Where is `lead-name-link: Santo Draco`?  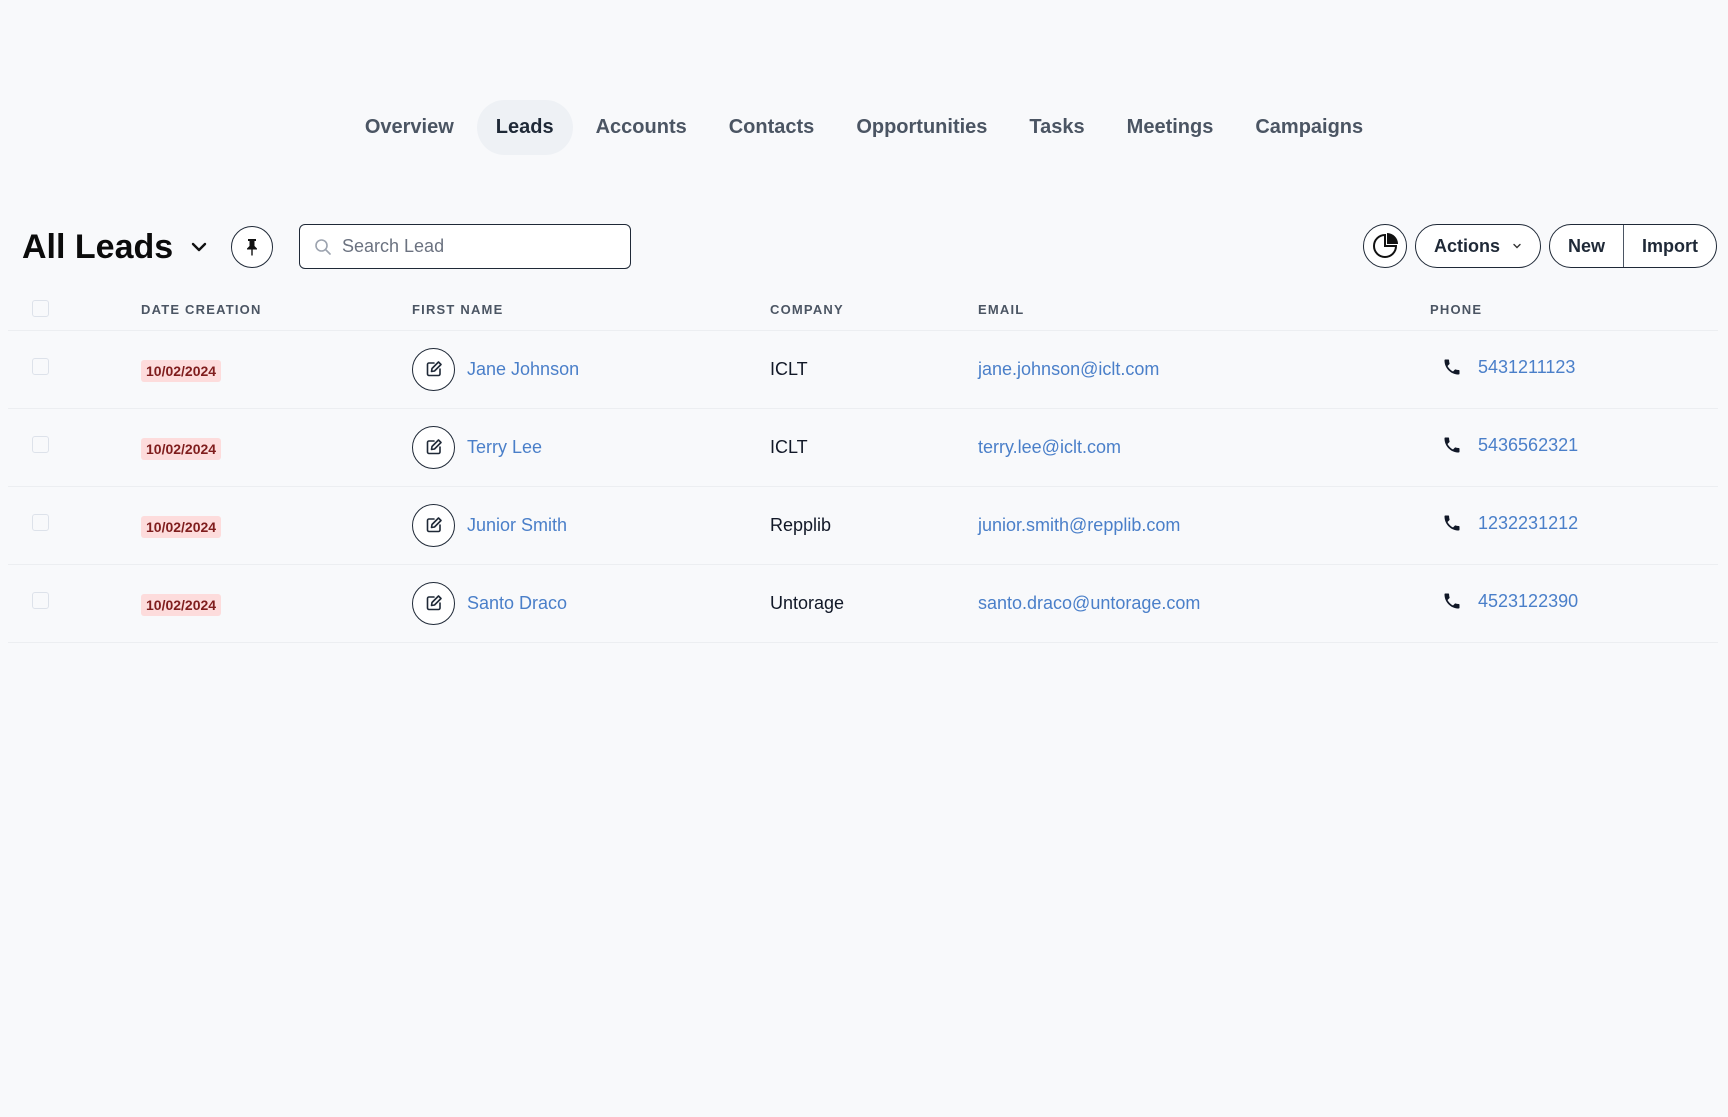 lead-name-link: Santo Draco is located at coordinates (517, 603).